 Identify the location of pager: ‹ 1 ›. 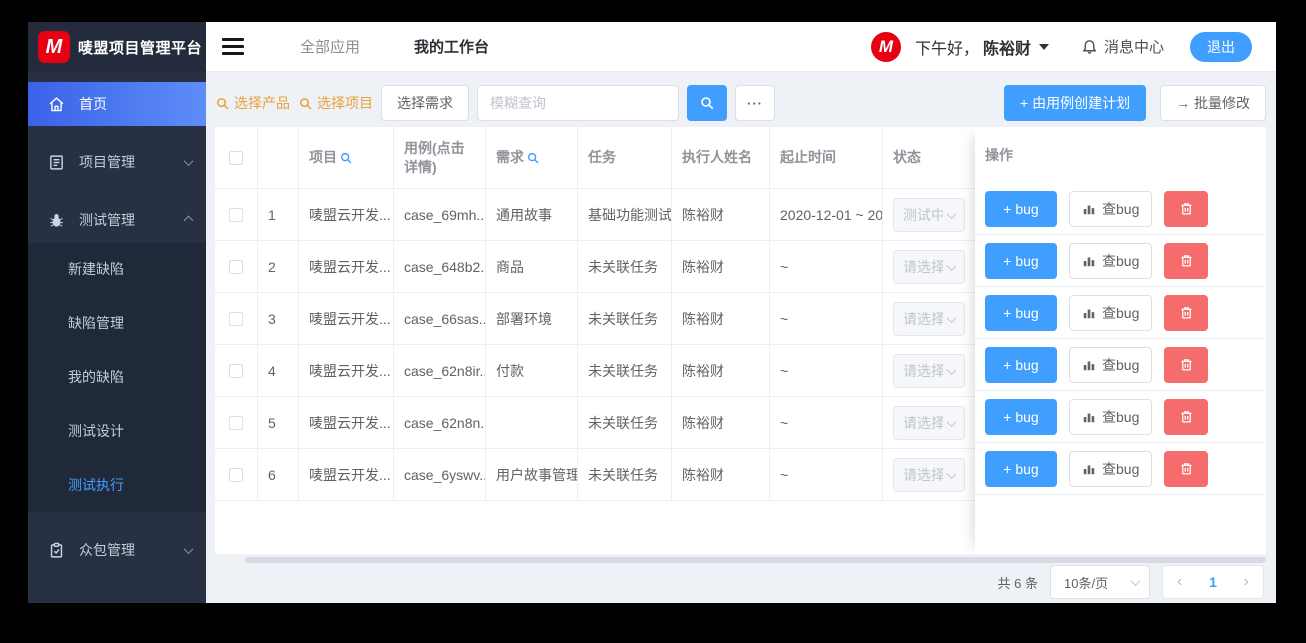
(1213, 582).